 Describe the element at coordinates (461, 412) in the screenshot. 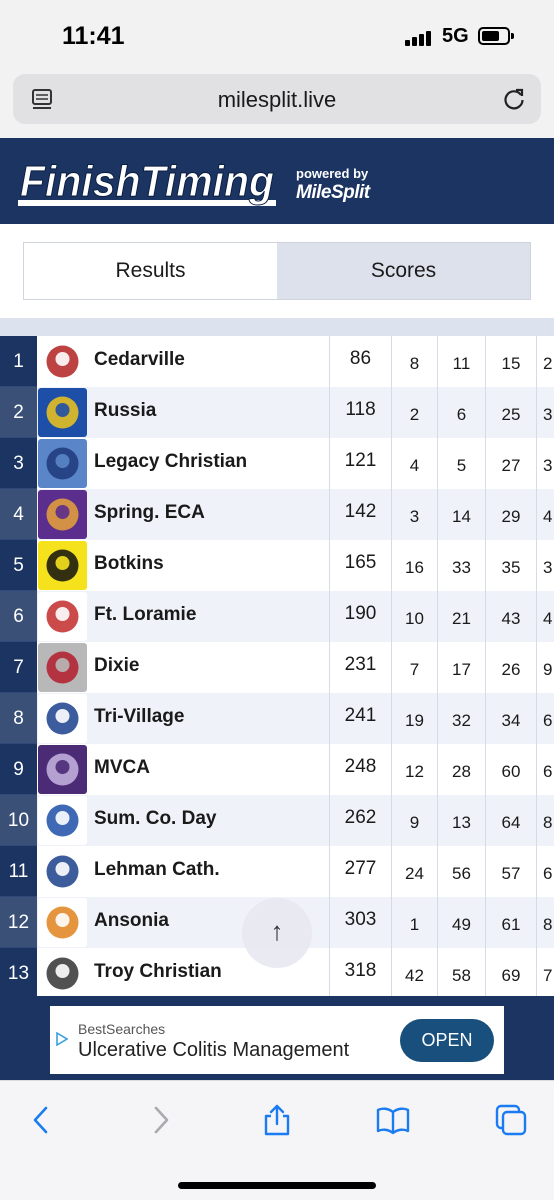

I see `runner-place-2: 6` at that location.